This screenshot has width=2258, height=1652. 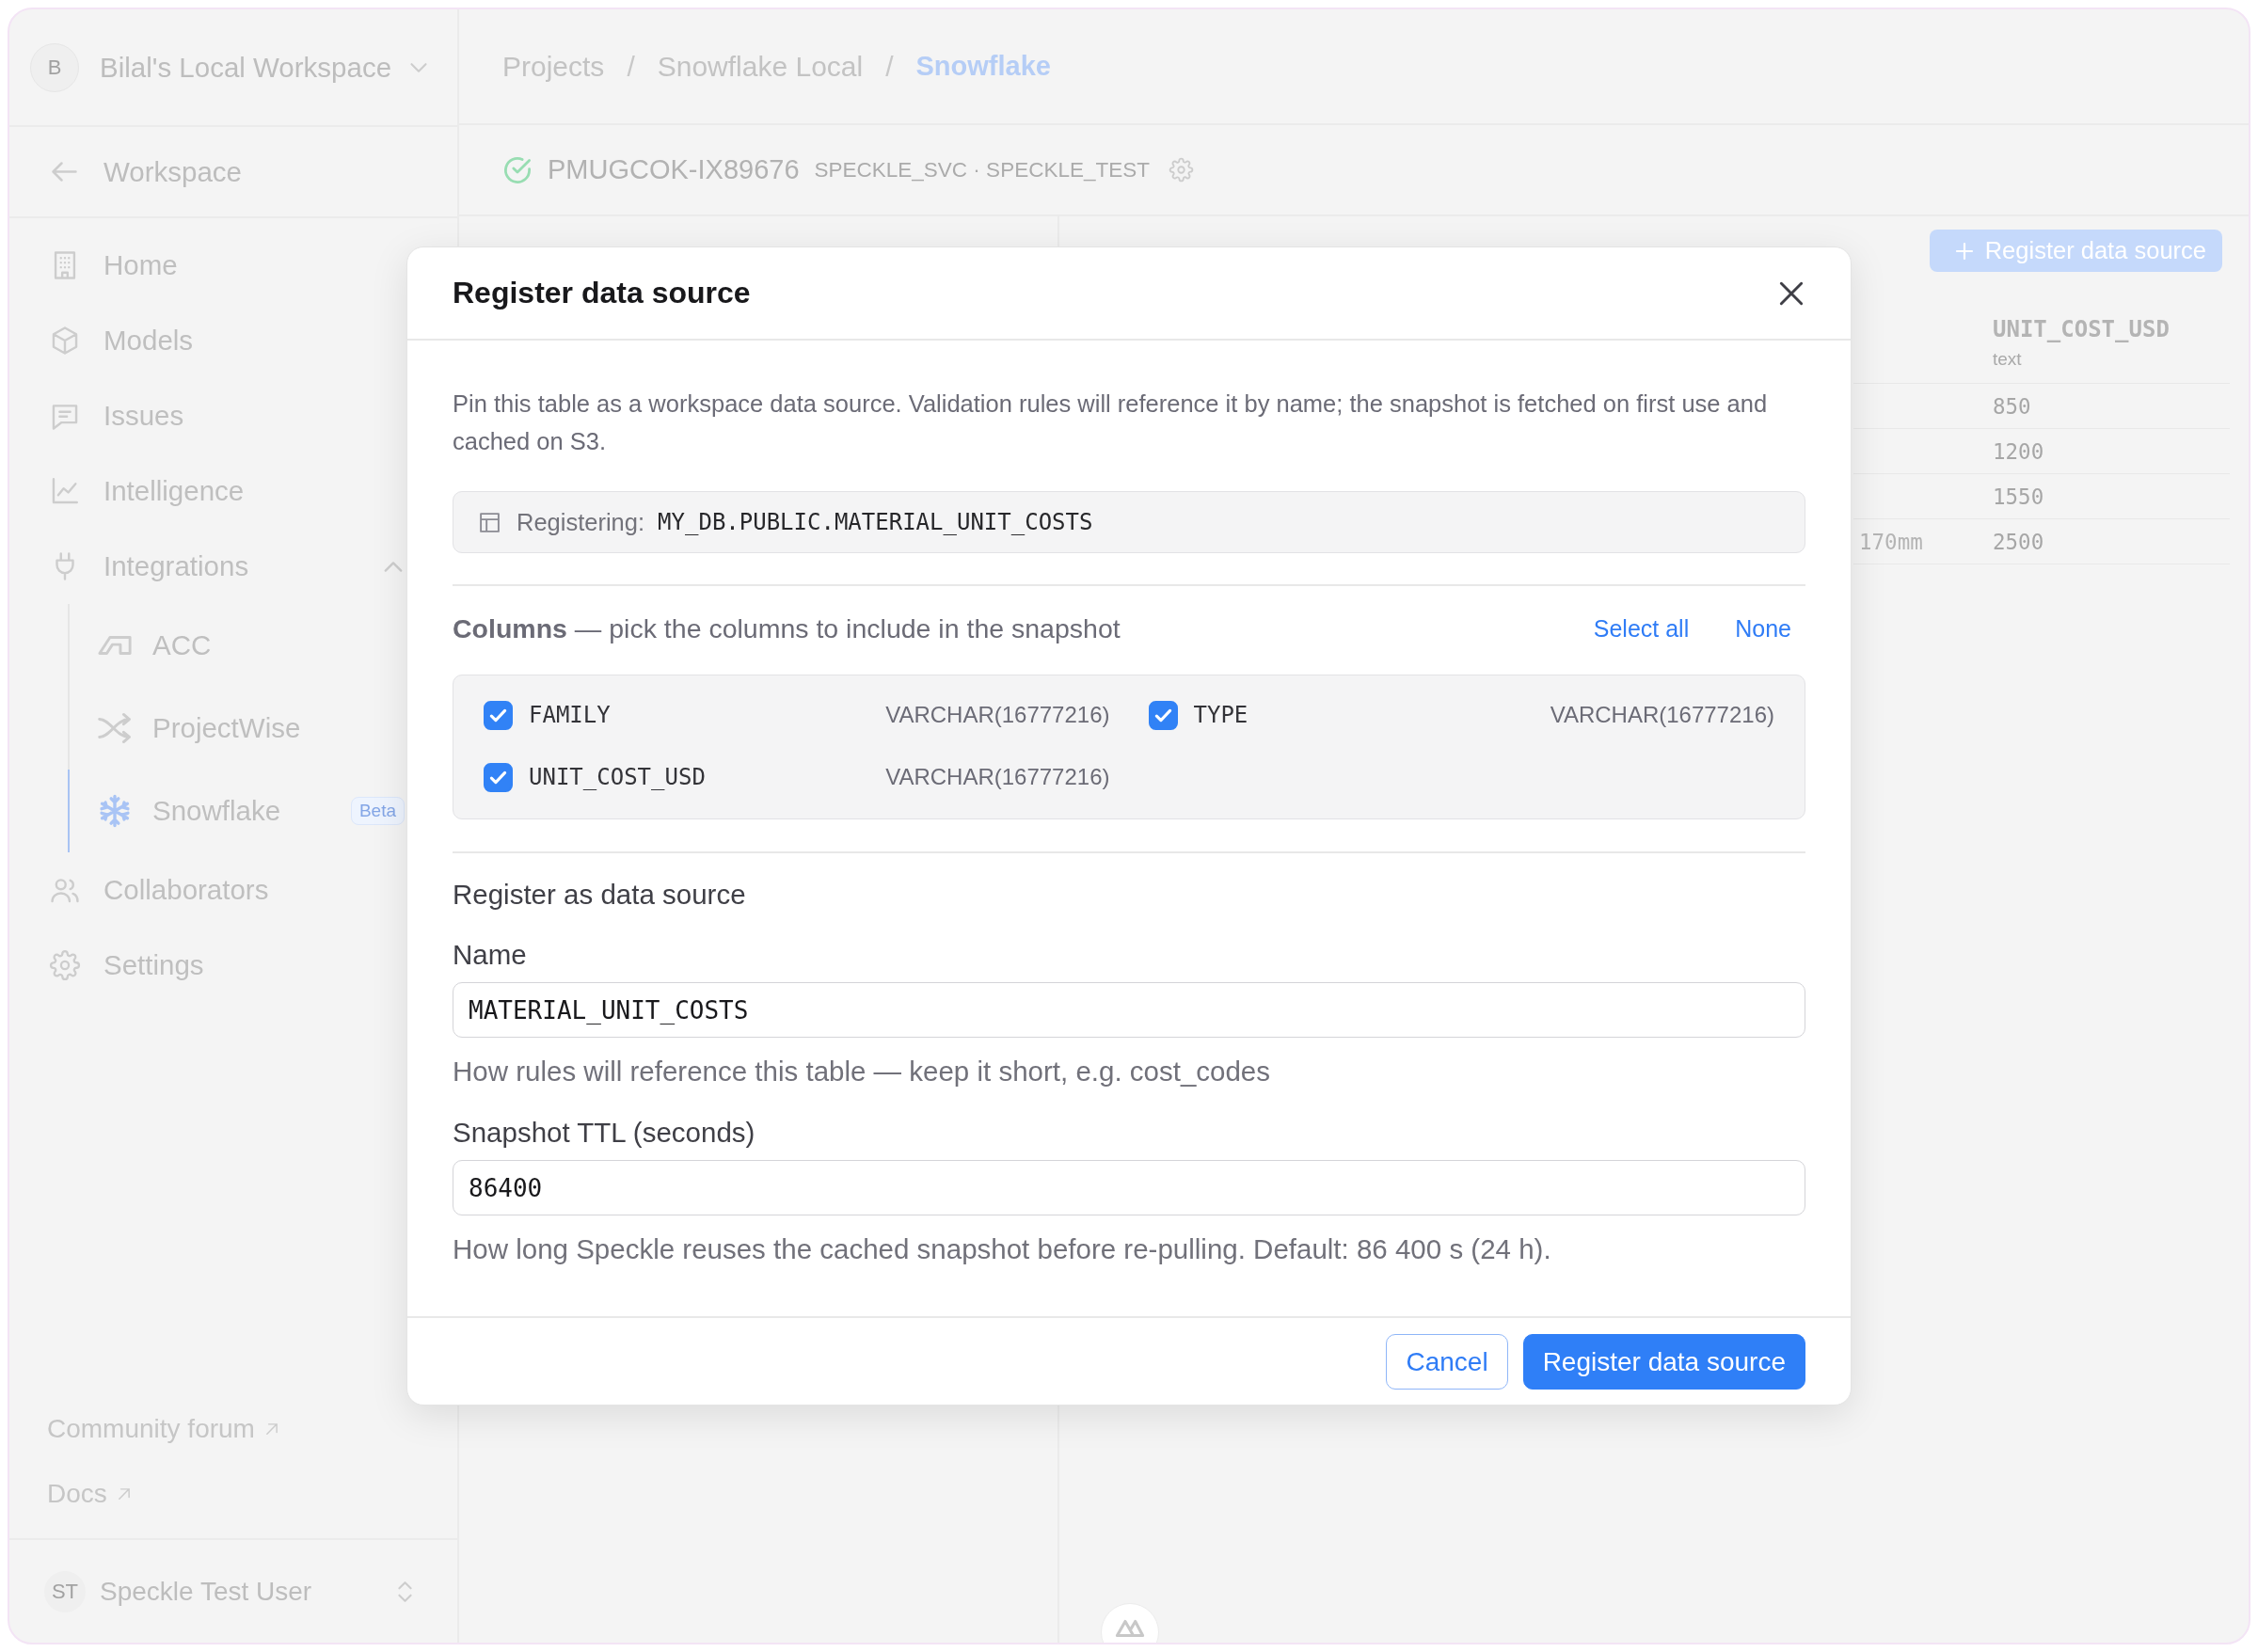 I want to click on registering-label: Registering:, so click(x=581, y=522).